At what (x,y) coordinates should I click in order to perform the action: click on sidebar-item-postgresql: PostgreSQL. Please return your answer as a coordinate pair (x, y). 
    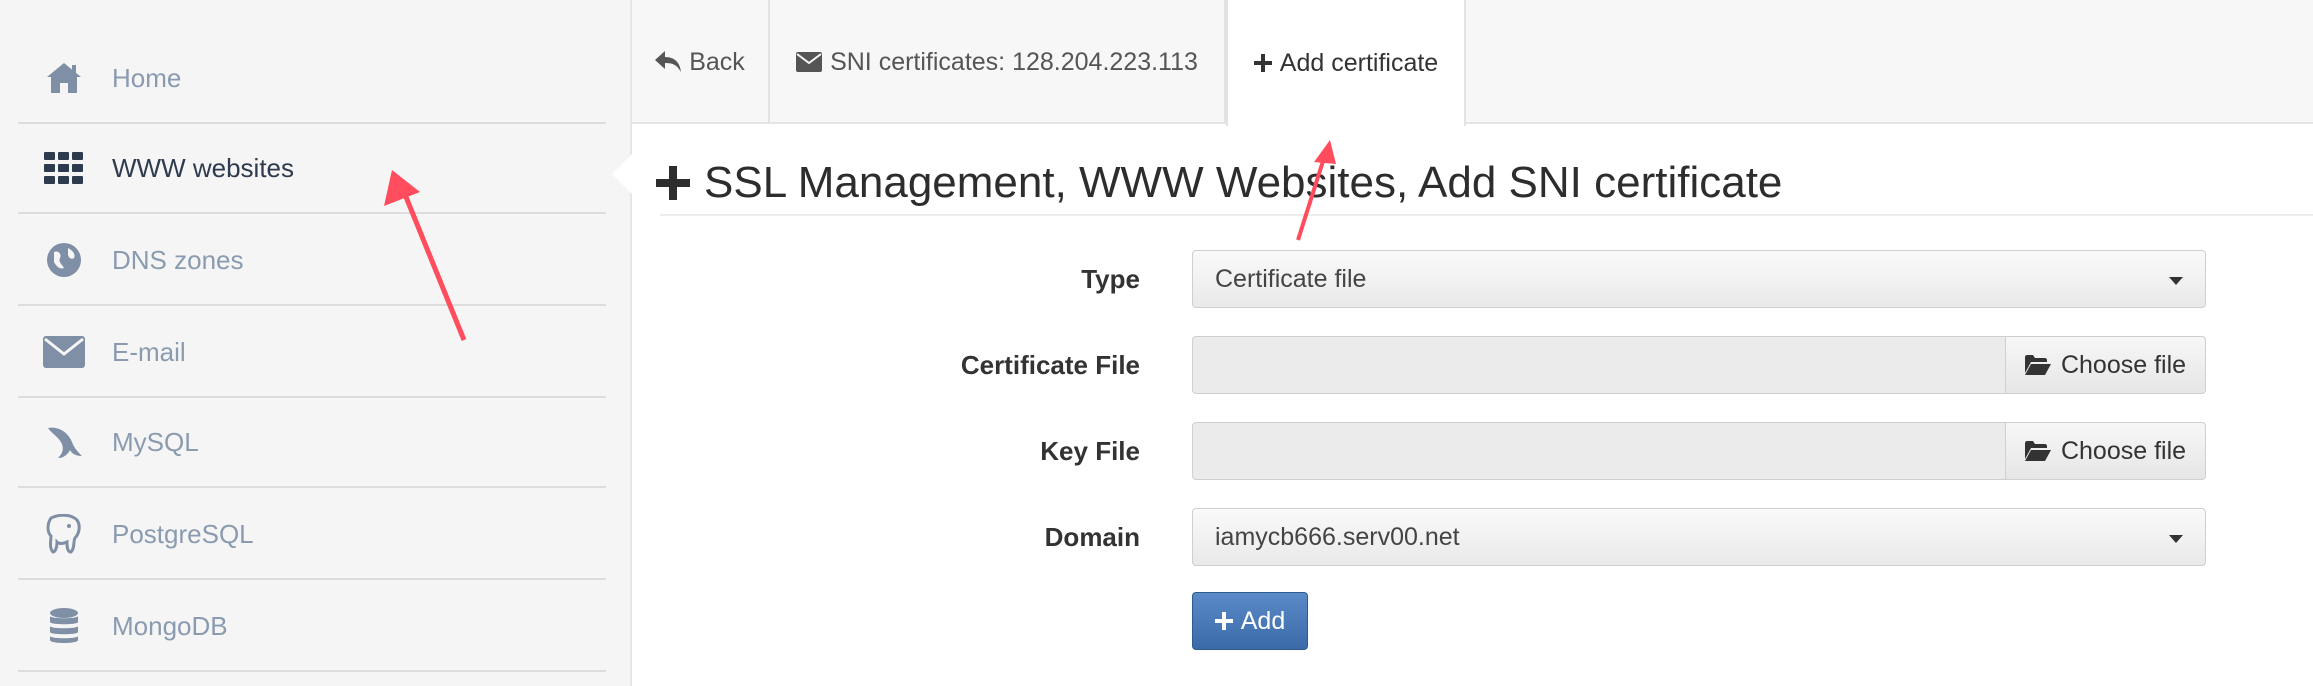
    Looking at the image, I should click on (312, 535).